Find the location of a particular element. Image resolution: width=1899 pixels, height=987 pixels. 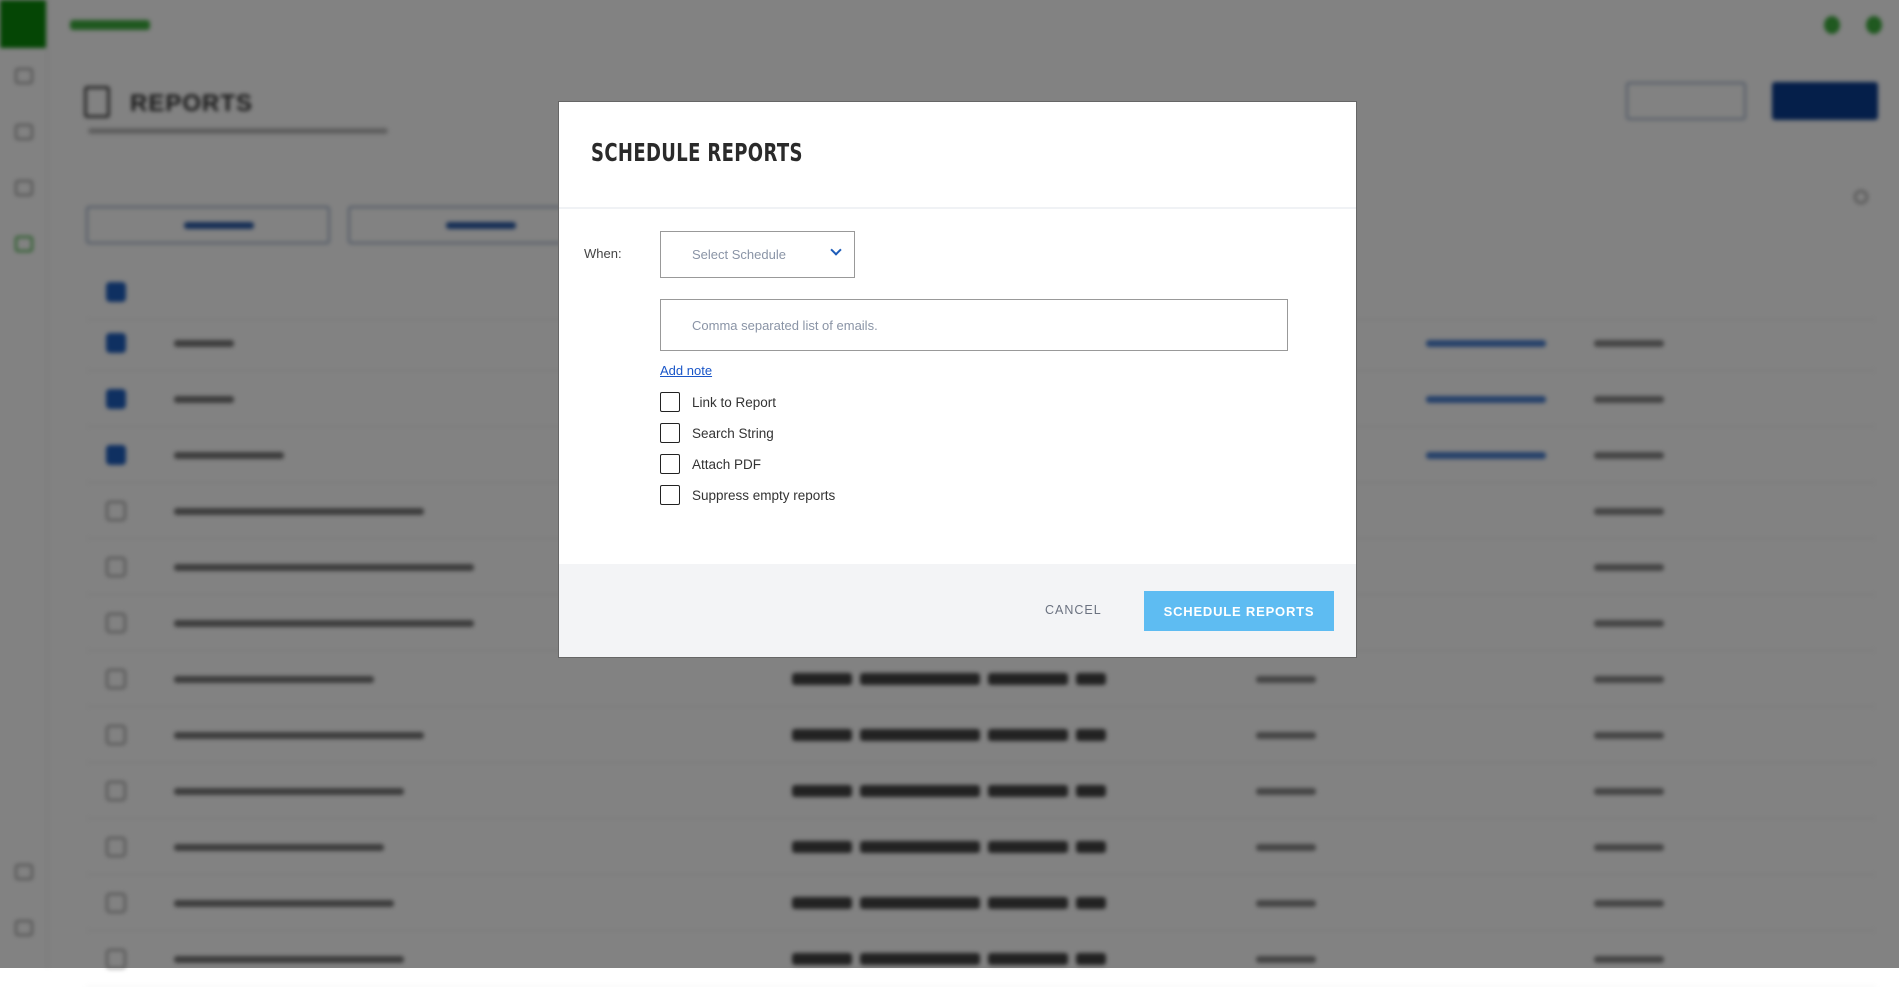

option-search-string: Search String is located at coordinates (717, 433).